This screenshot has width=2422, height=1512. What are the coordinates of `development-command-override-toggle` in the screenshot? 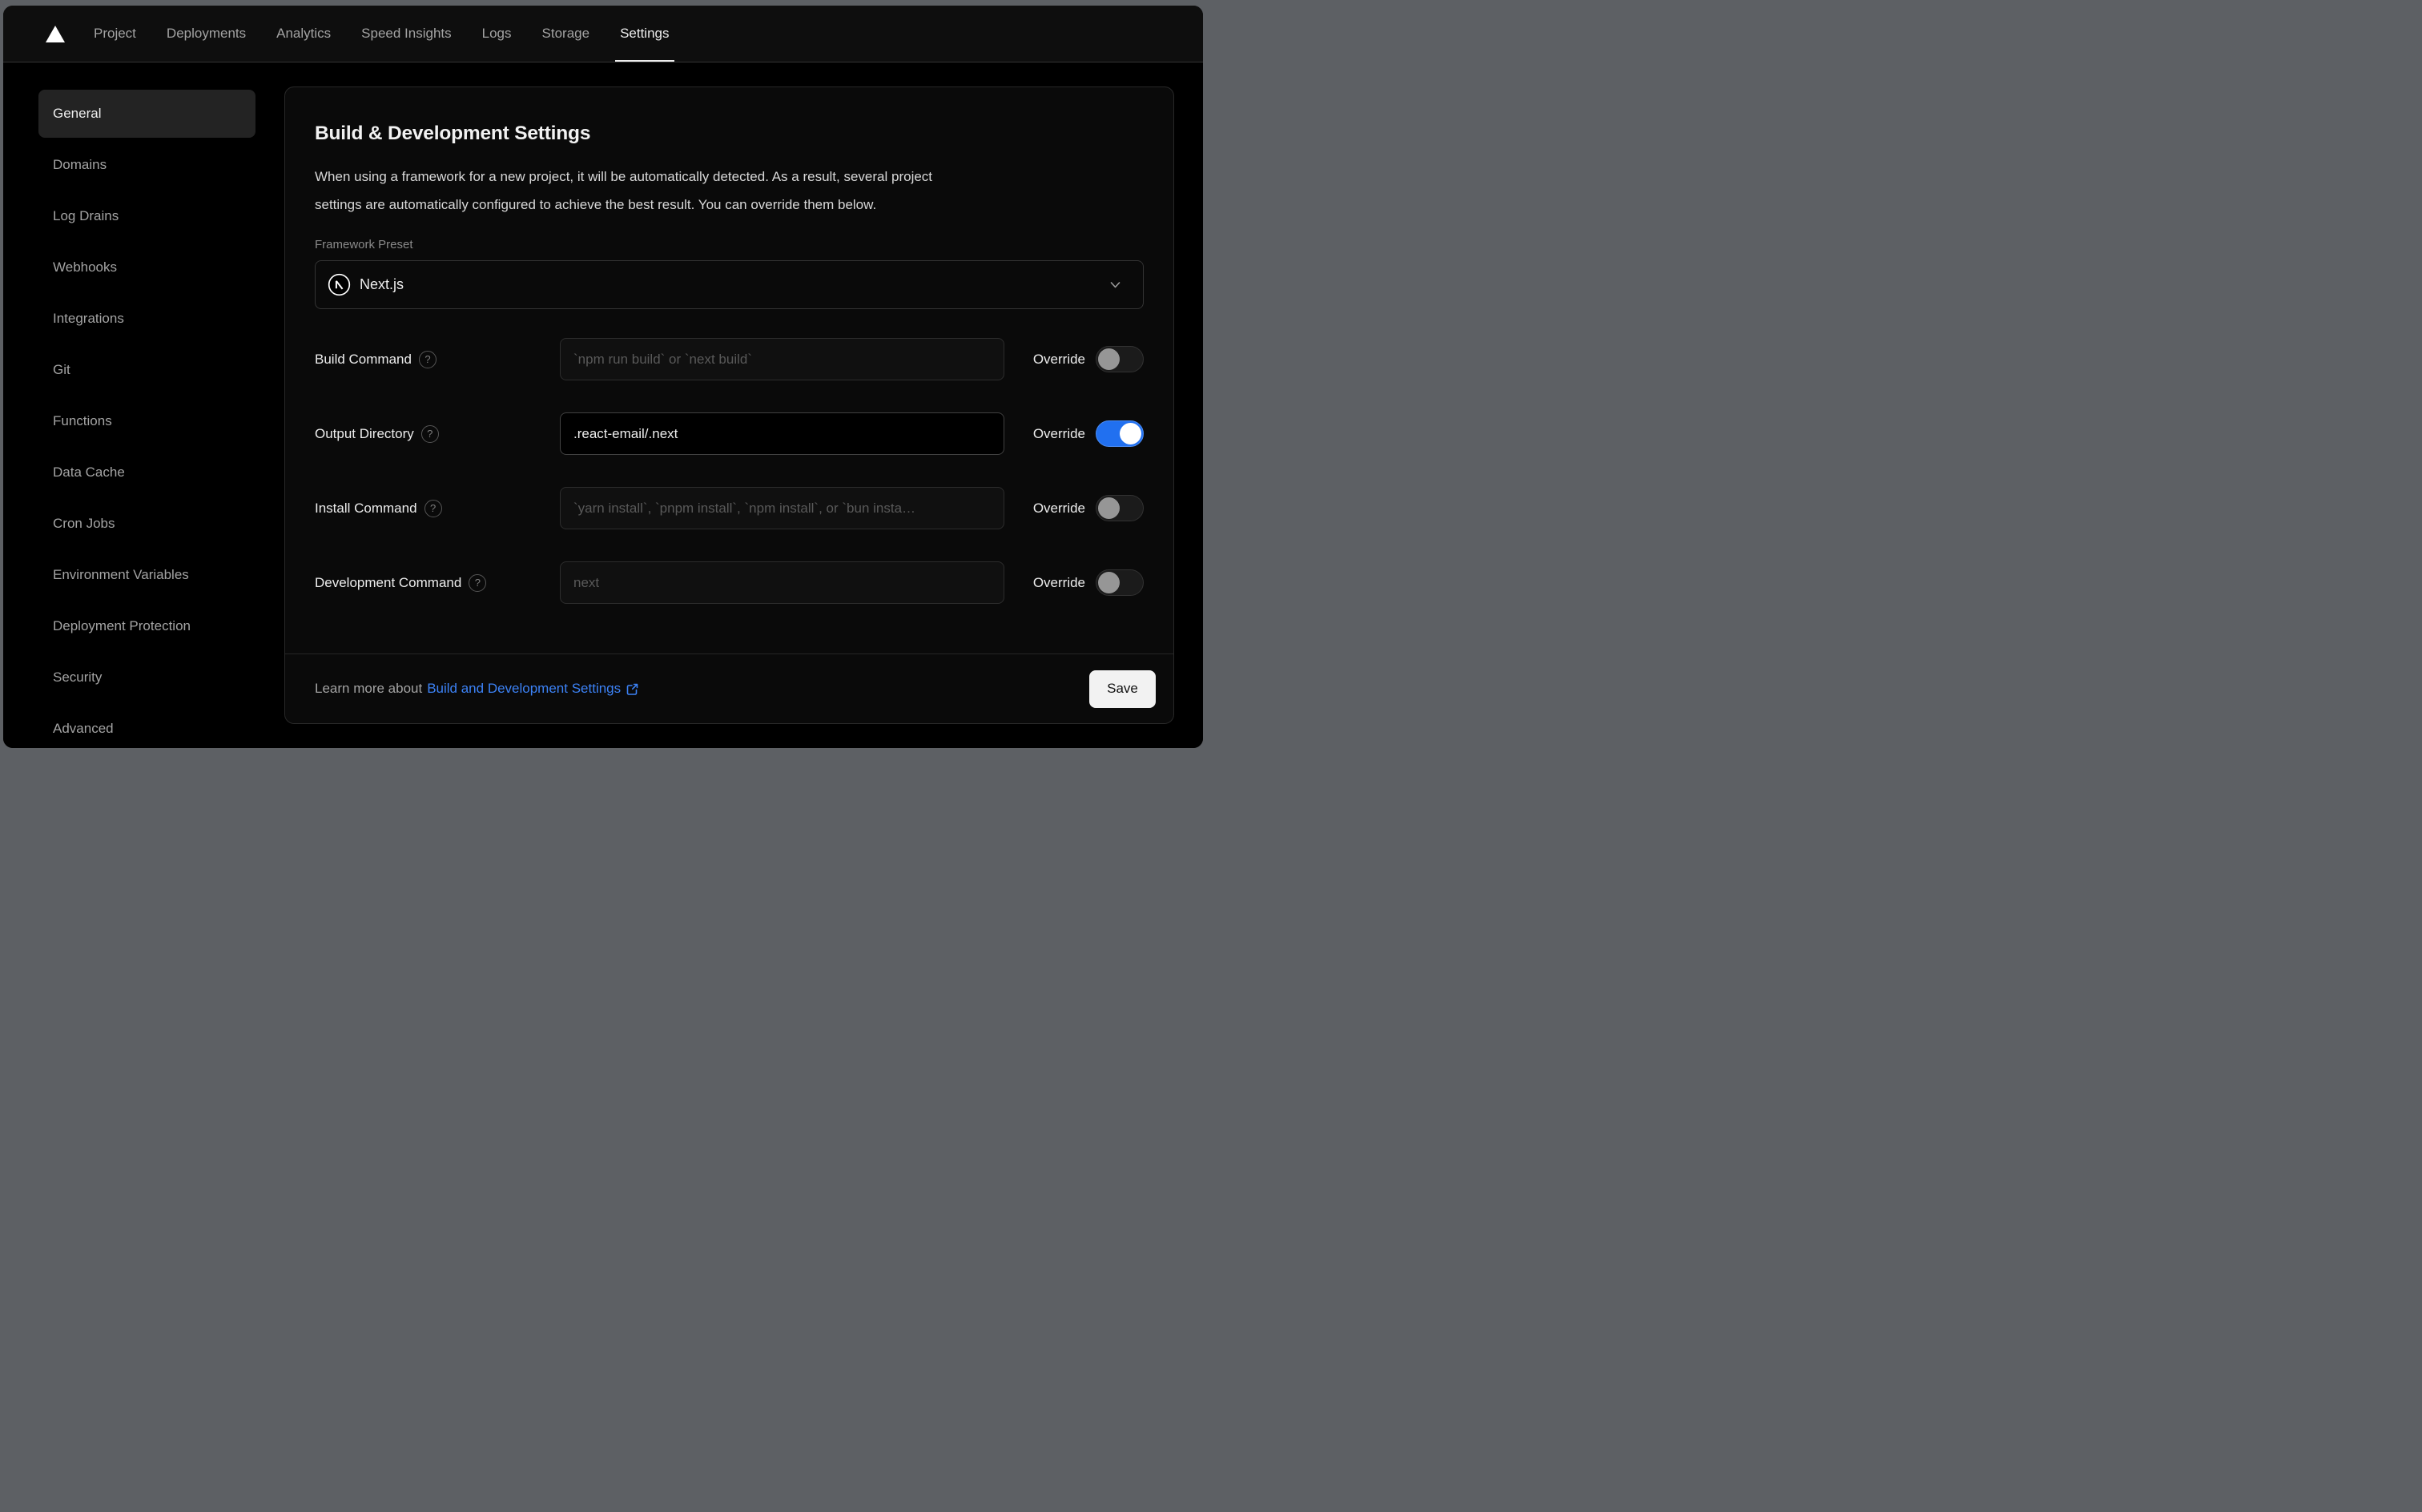 It's located at (1120, 582).